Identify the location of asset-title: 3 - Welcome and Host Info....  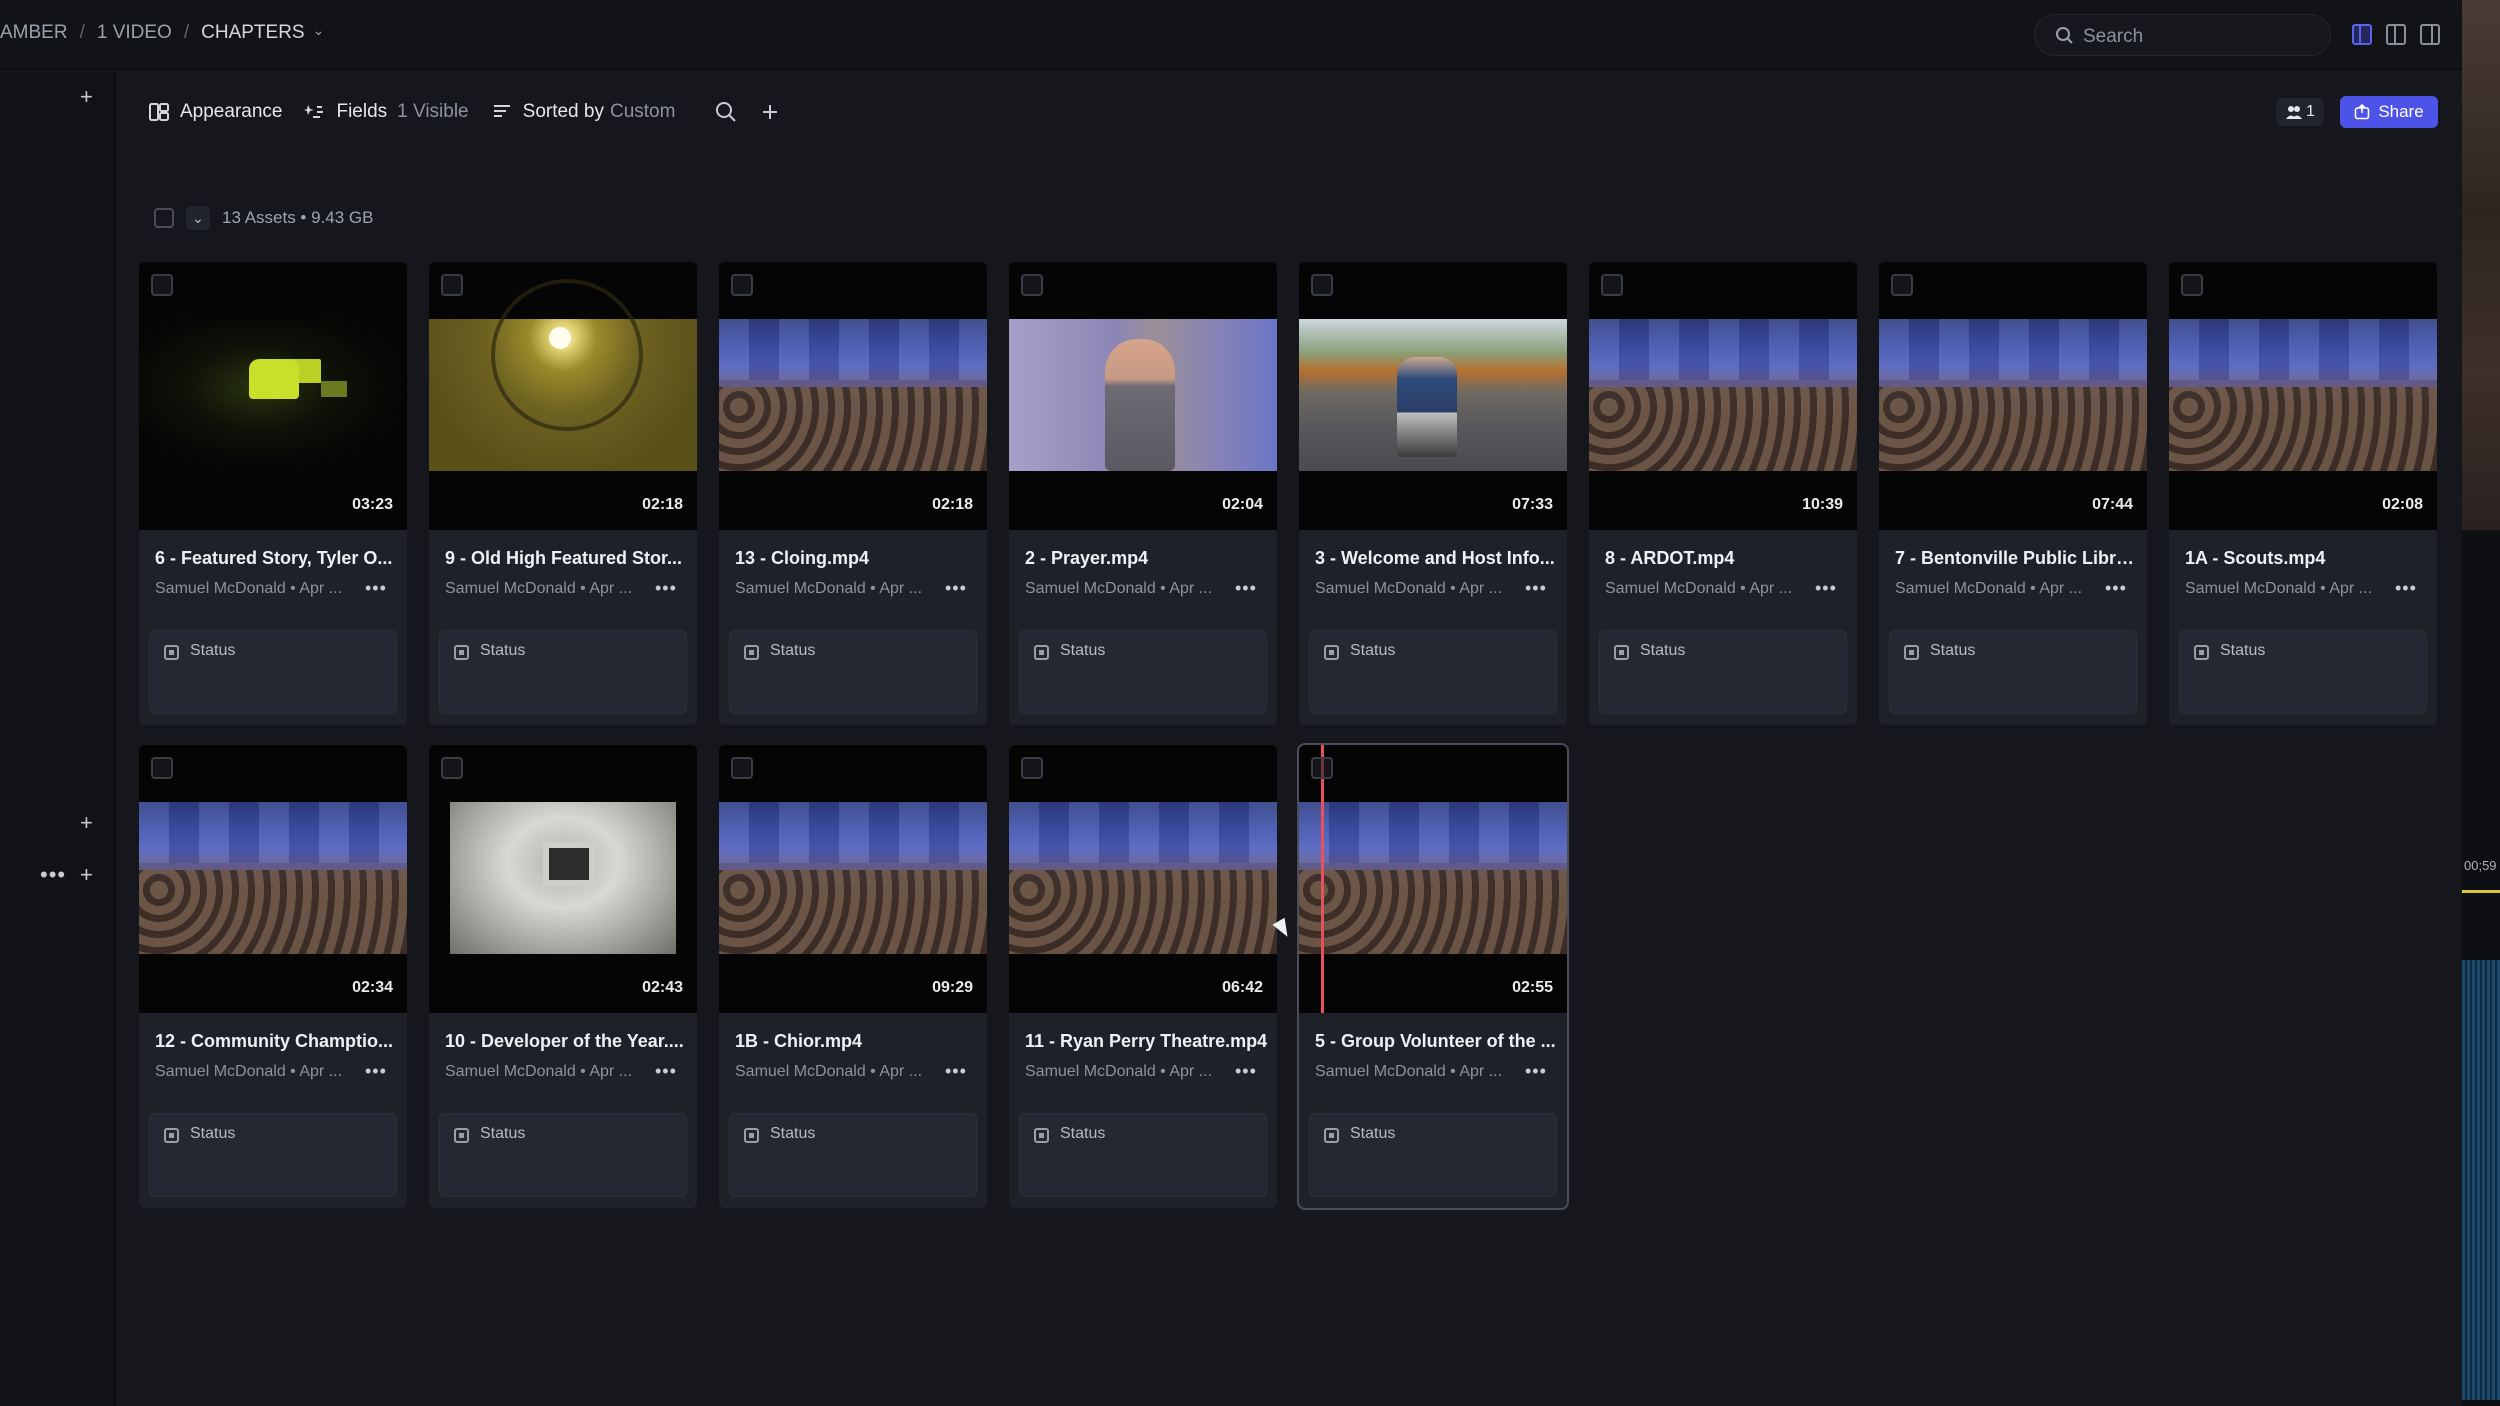
(1437, 558).